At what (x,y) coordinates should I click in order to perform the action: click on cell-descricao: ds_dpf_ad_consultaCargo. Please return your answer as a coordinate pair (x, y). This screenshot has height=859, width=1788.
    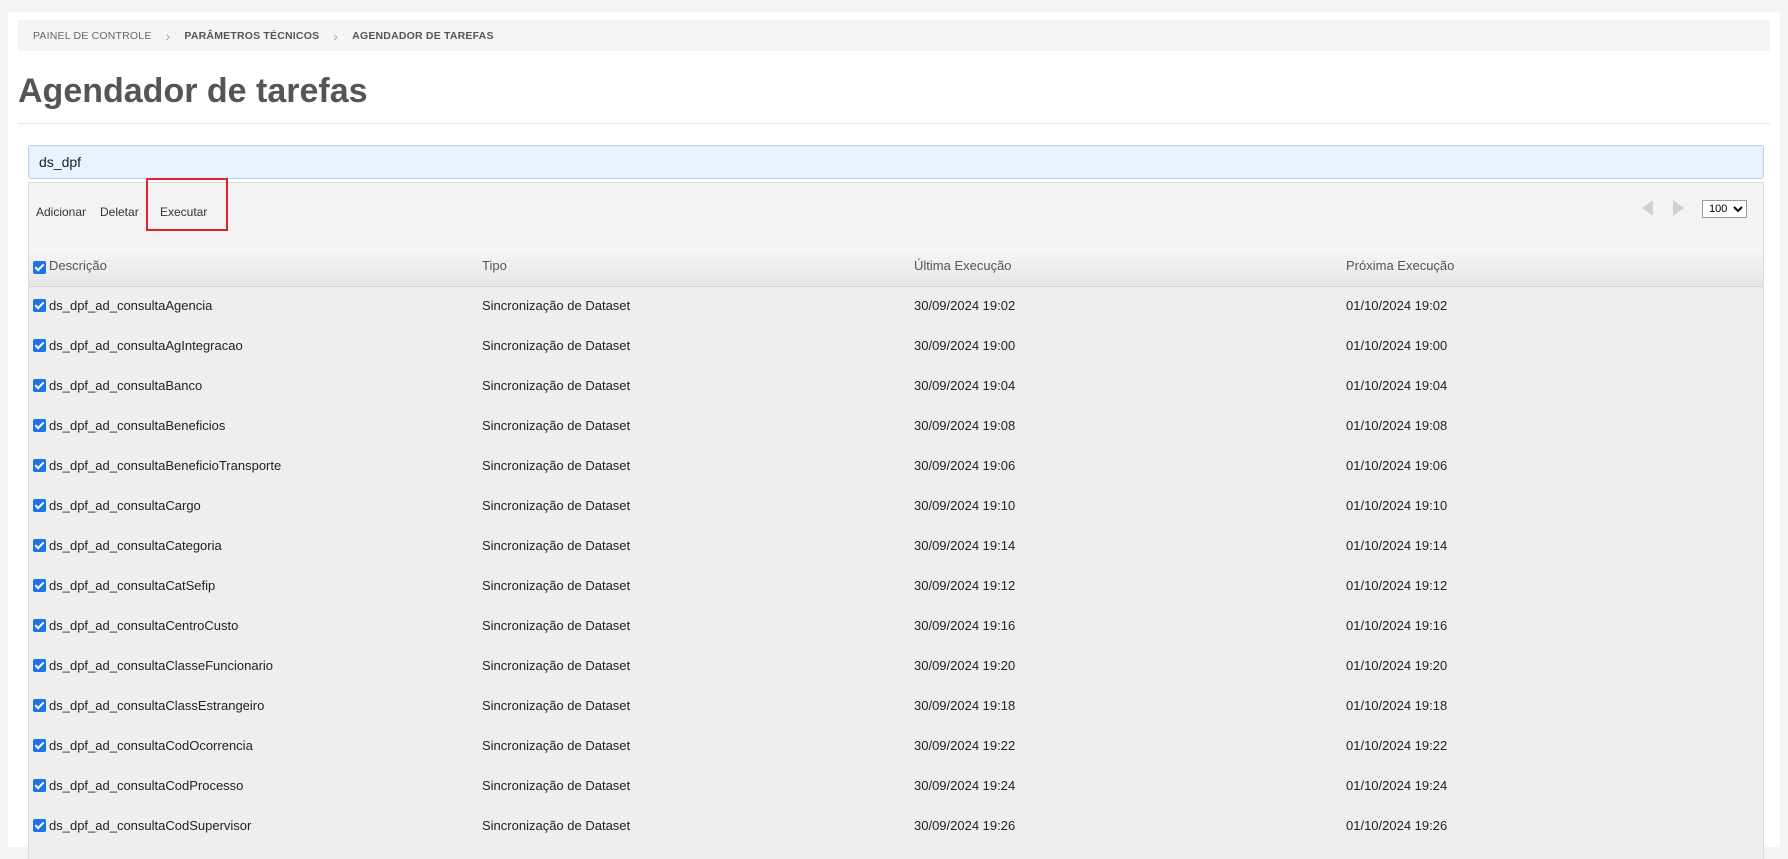
    Looking at the image, I should click on (125, 505).